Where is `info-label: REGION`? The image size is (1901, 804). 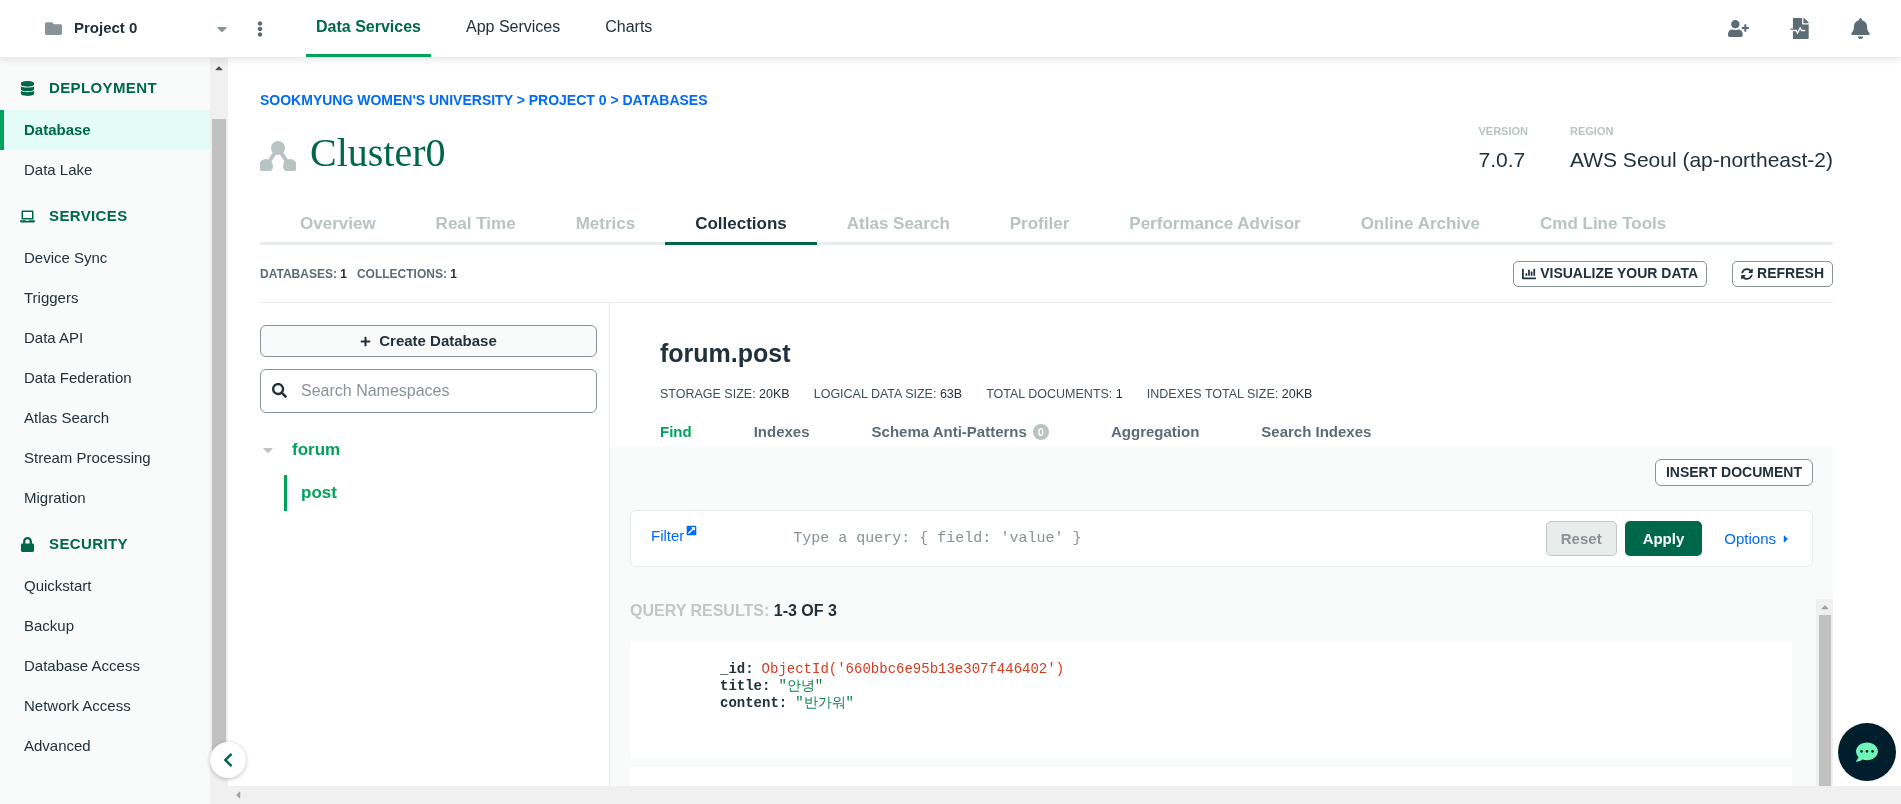 info-label: REGION is located at coordinates (1592, 131).